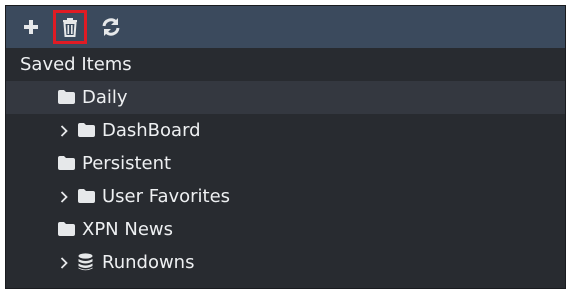 Image resolution: width=572 pixels, height=295 pixels. What do you see at coordinates (285, 97) in the screenshot?
I see `tree-item-daily: Daily` at bounding box center [285, 97].